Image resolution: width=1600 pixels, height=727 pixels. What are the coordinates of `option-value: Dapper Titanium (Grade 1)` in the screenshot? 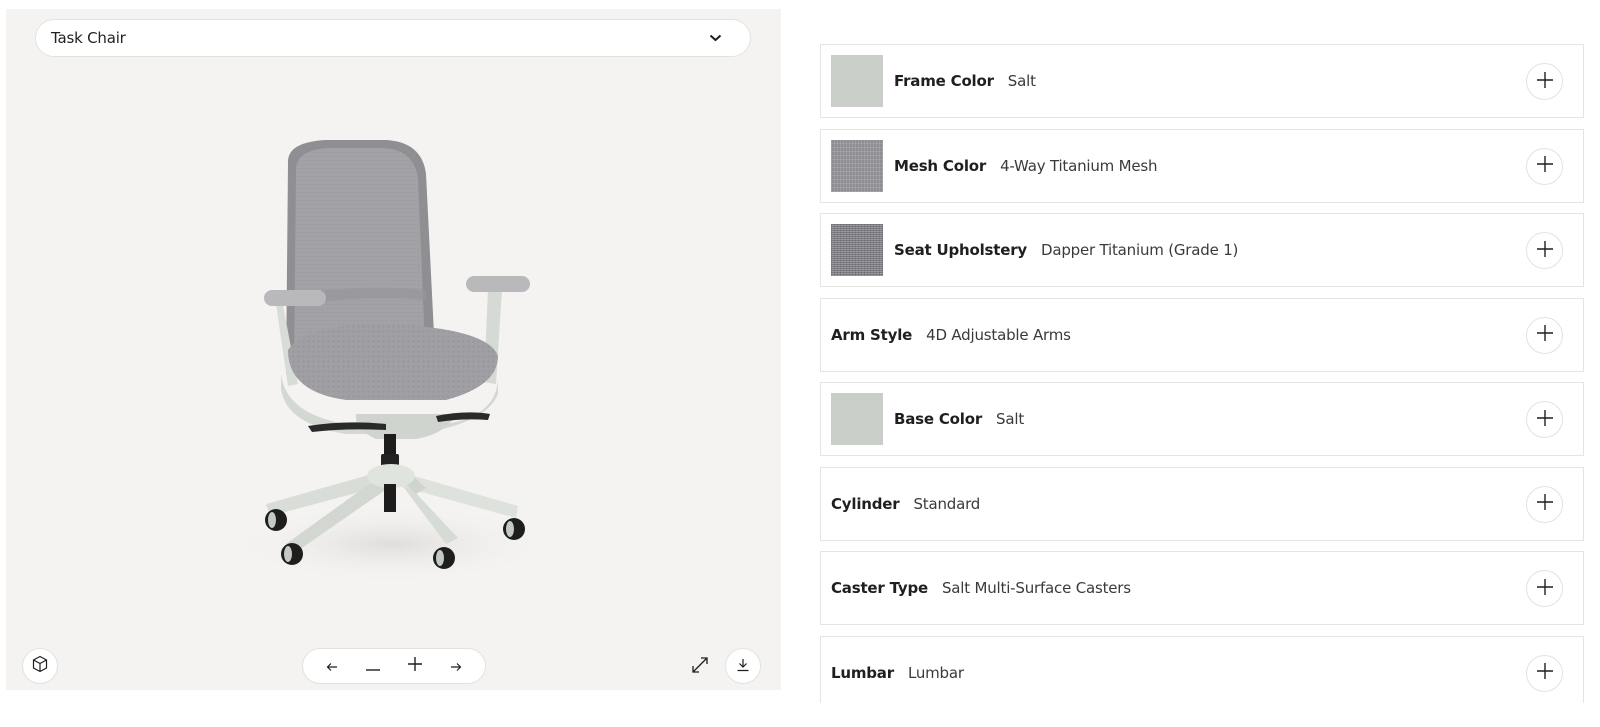 It's located at (1139, 250).